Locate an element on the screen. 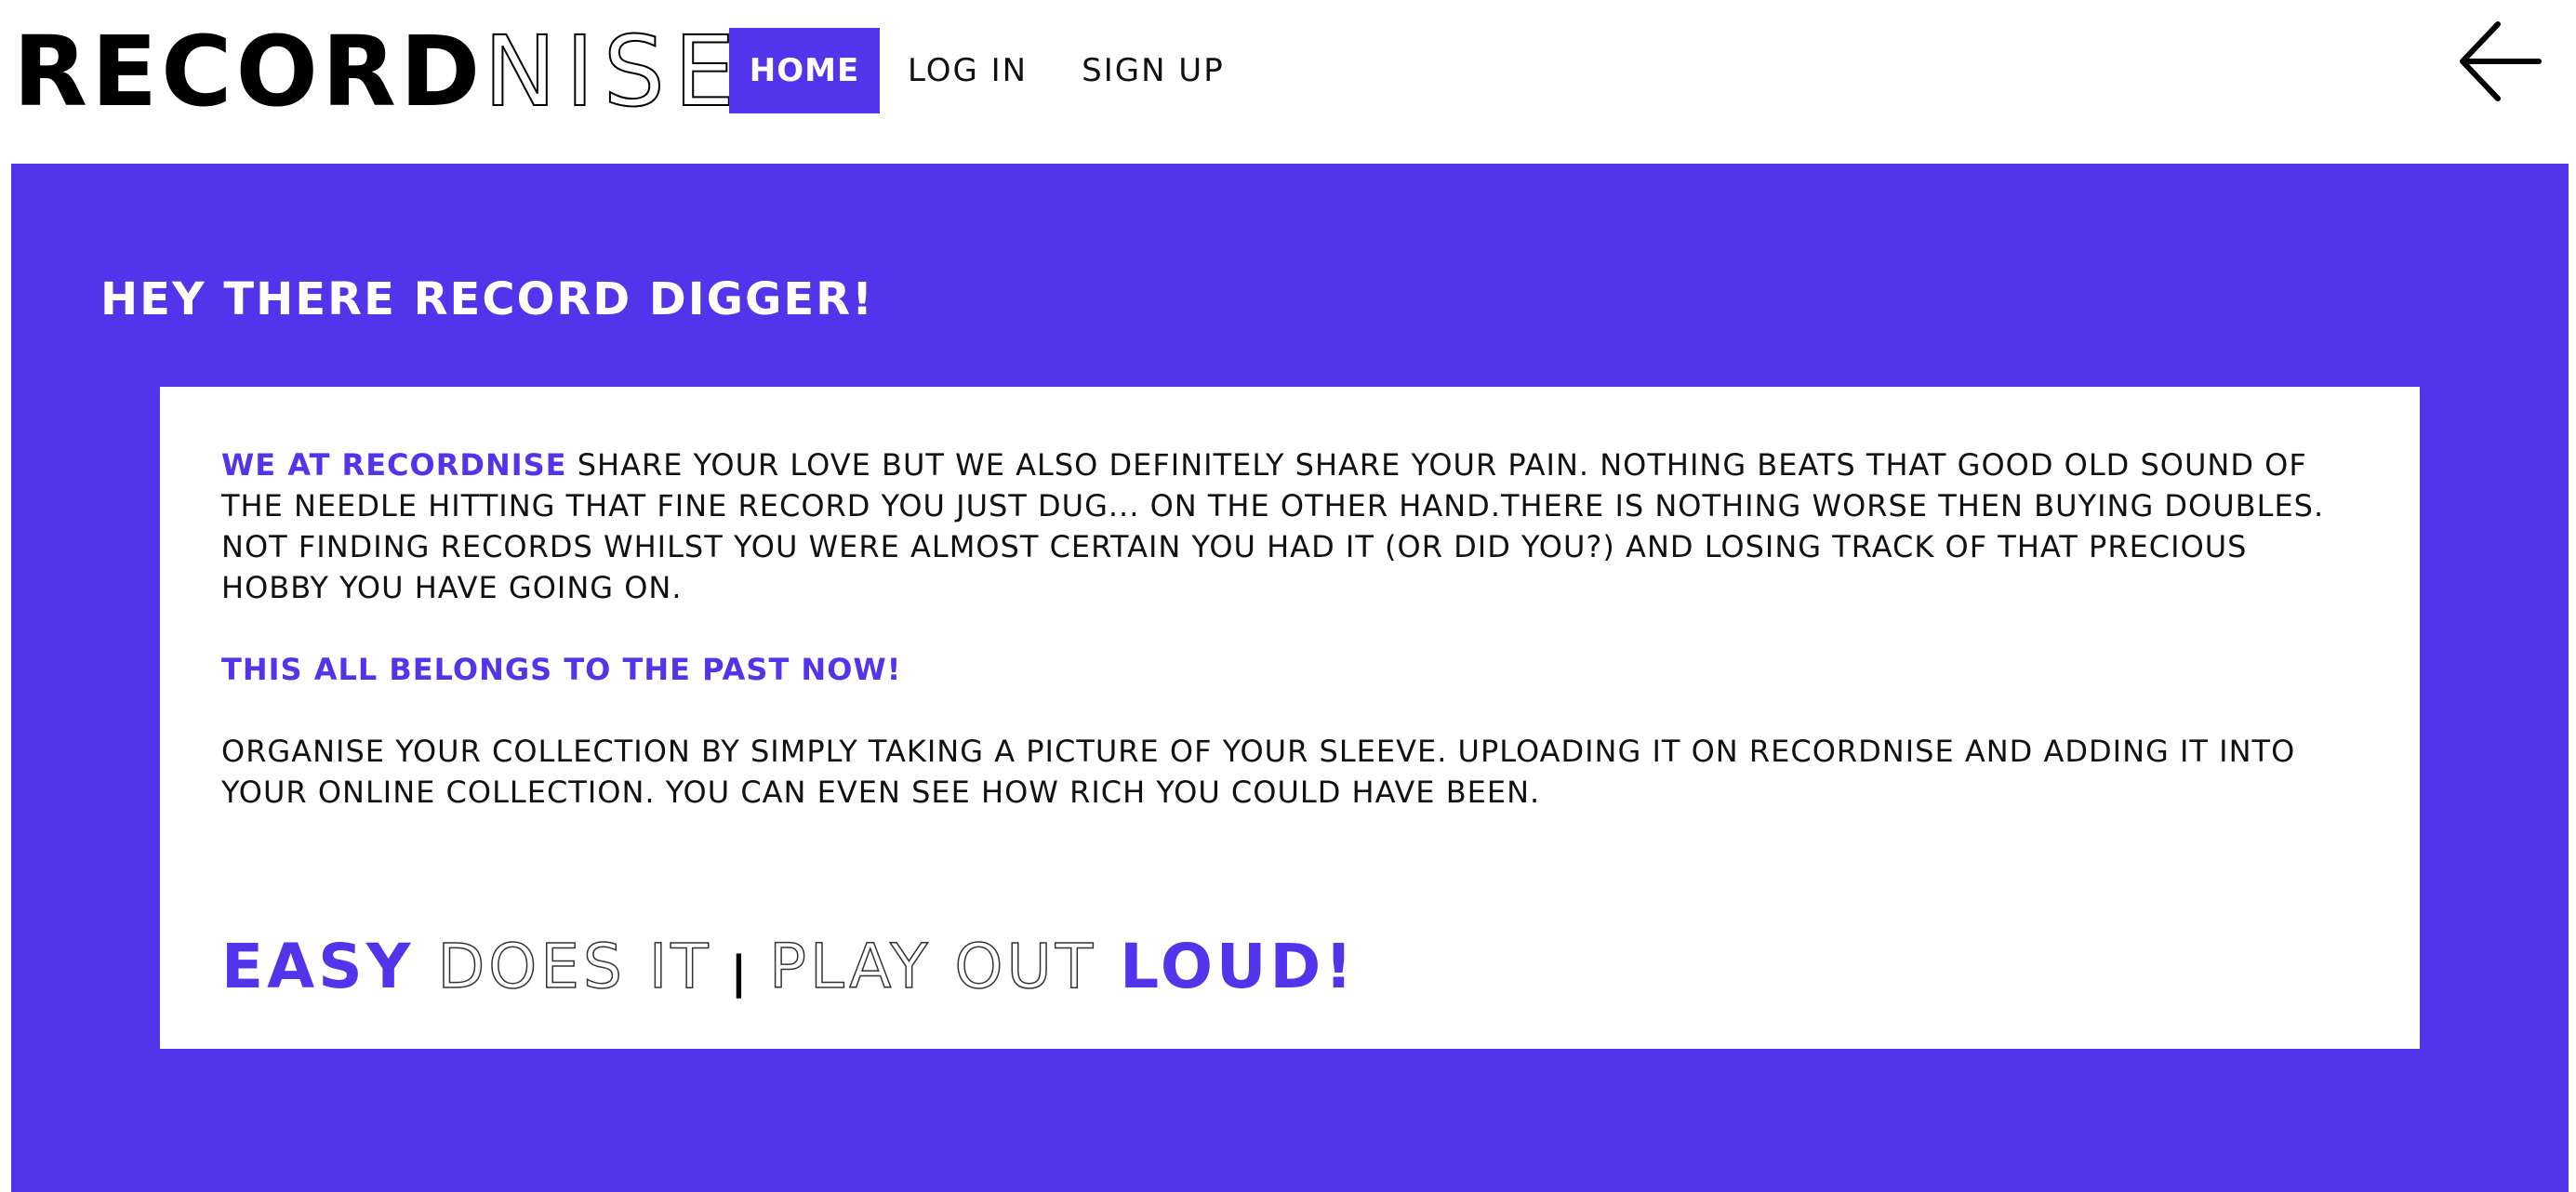 The image size is (2576, 1192). nav-signup-link: SIGN UP is located at coordinates (1153, 70).